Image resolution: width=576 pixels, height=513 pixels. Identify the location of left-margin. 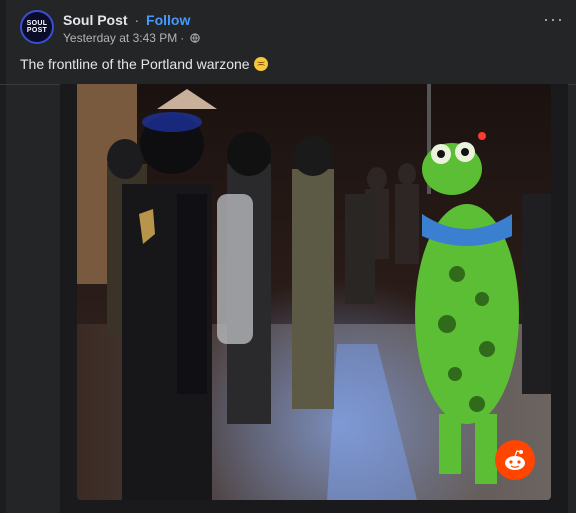
(3, 256).